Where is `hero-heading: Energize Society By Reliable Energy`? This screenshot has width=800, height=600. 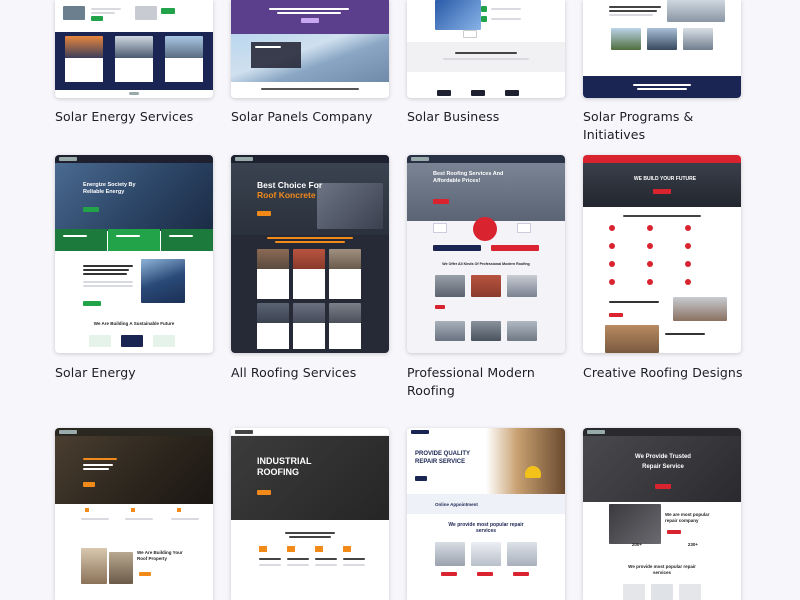 hero-heading: Energize Society By Reliable Energy is located at coordinates (109, 188).